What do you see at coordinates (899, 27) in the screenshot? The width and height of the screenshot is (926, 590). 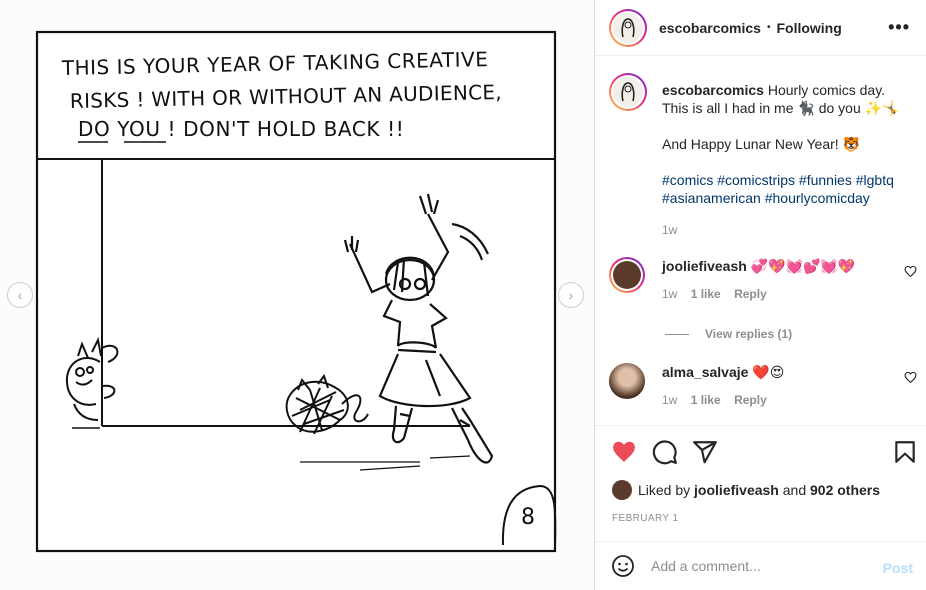 I see `more-icon: •••` at bounding box center [899, 27].